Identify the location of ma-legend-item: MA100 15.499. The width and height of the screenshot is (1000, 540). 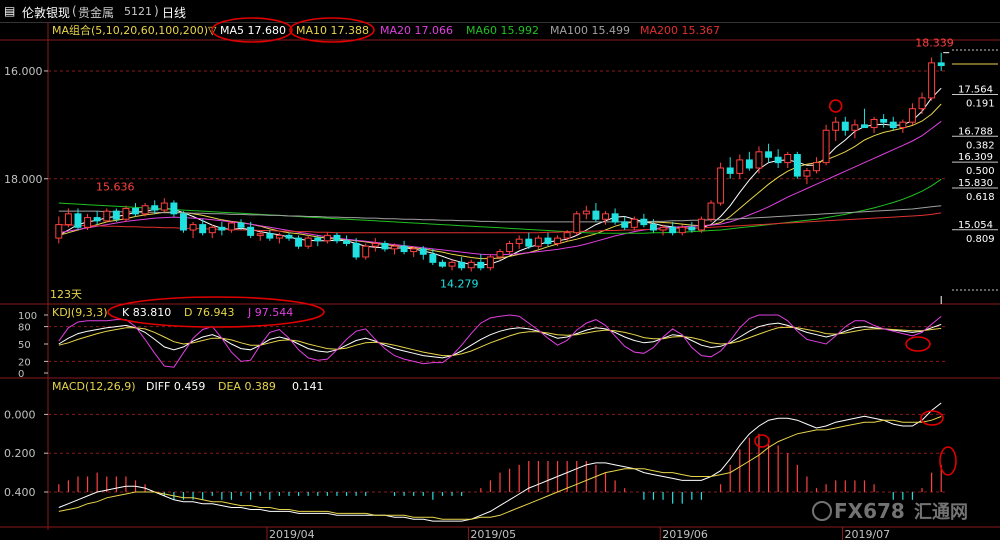
(590, 30).